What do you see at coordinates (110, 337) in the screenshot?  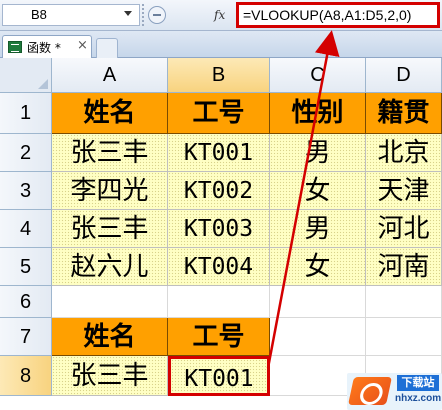 I see `lookup-header-cell: 姓名` at bounding box center [110, 337].